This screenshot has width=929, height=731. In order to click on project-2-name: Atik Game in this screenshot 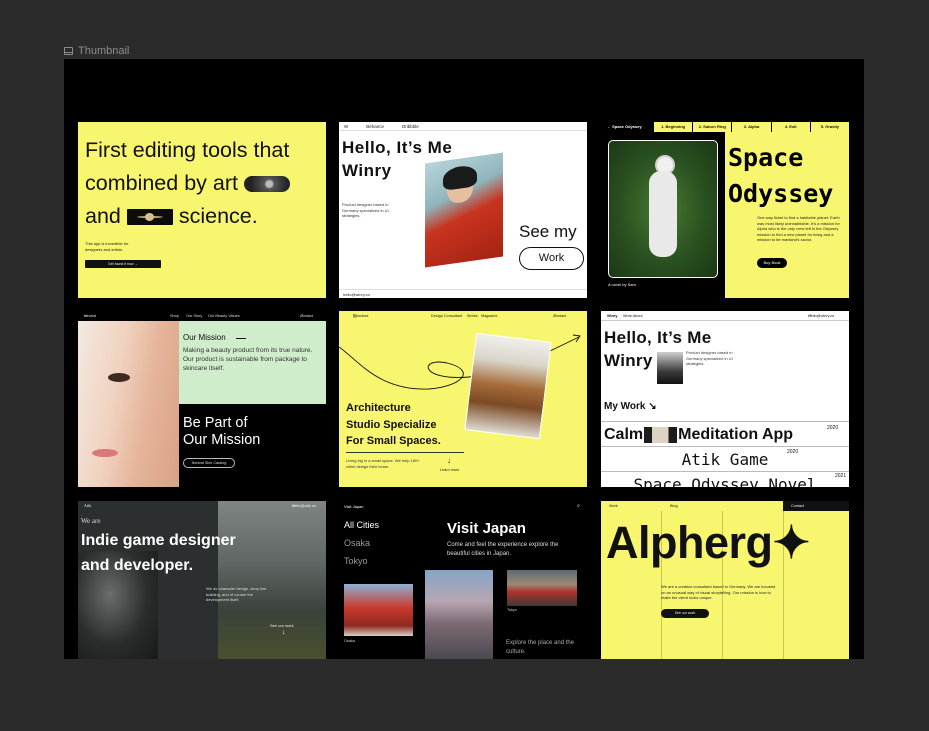, I will do `click(725, 459)`.